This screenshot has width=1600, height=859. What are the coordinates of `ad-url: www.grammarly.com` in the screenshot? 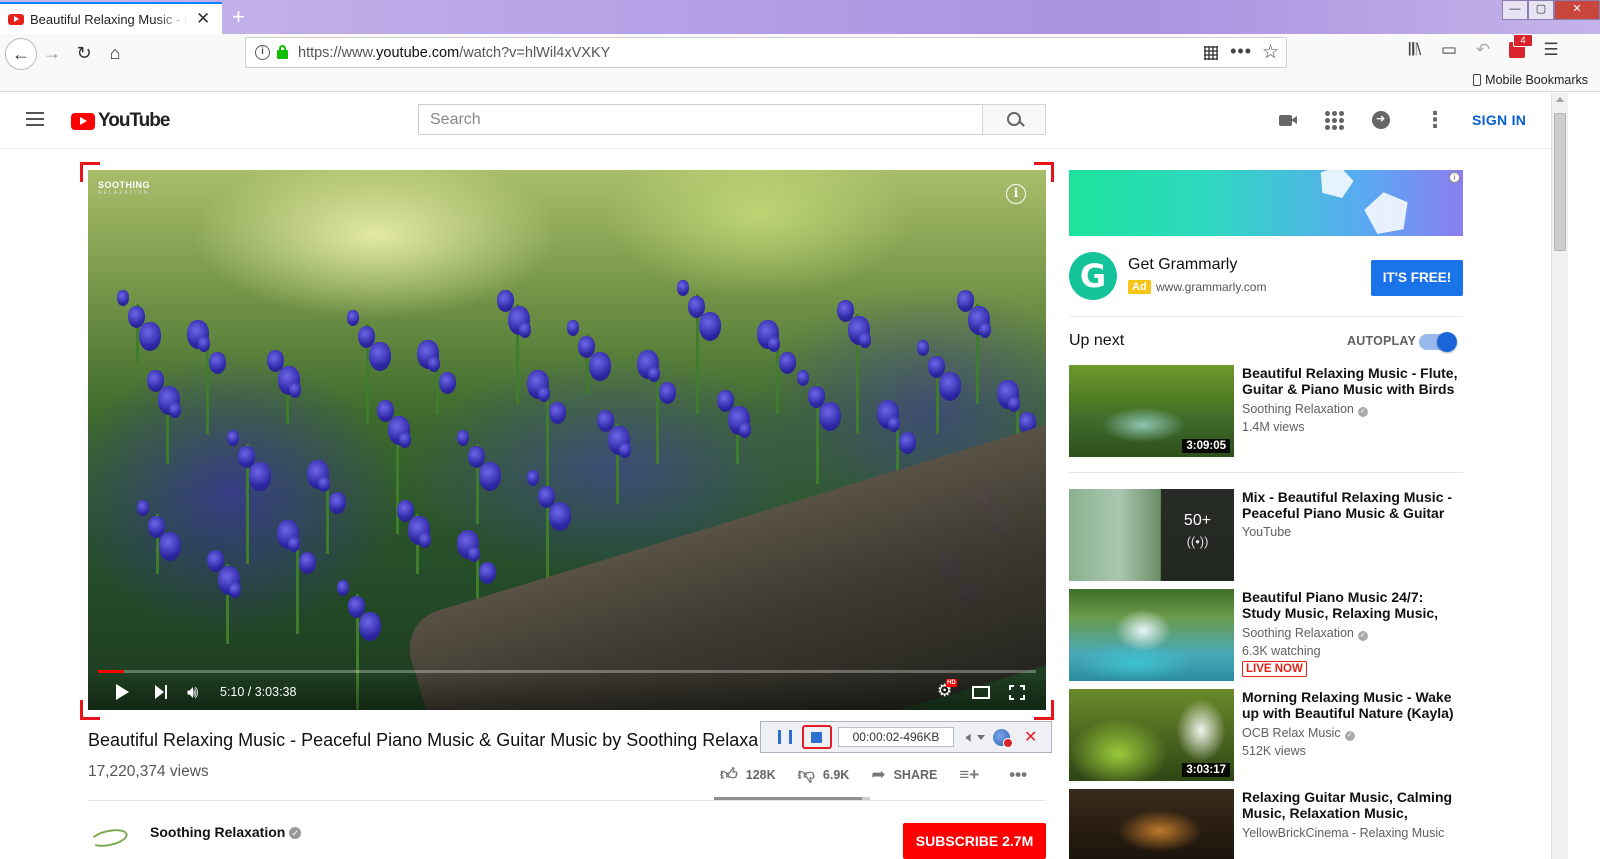 It's located at (1211, 287).